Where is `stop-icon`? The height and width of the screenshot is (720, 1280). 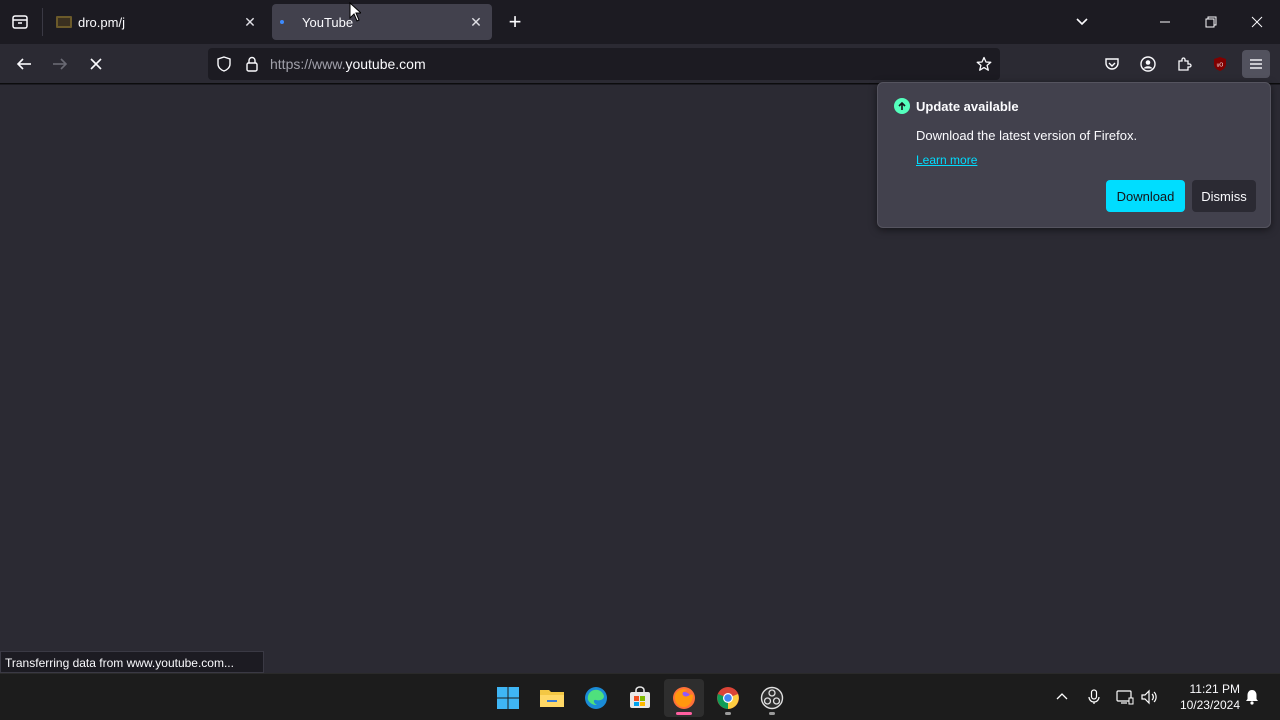
stop-icon is located at coordinates (96, 64).